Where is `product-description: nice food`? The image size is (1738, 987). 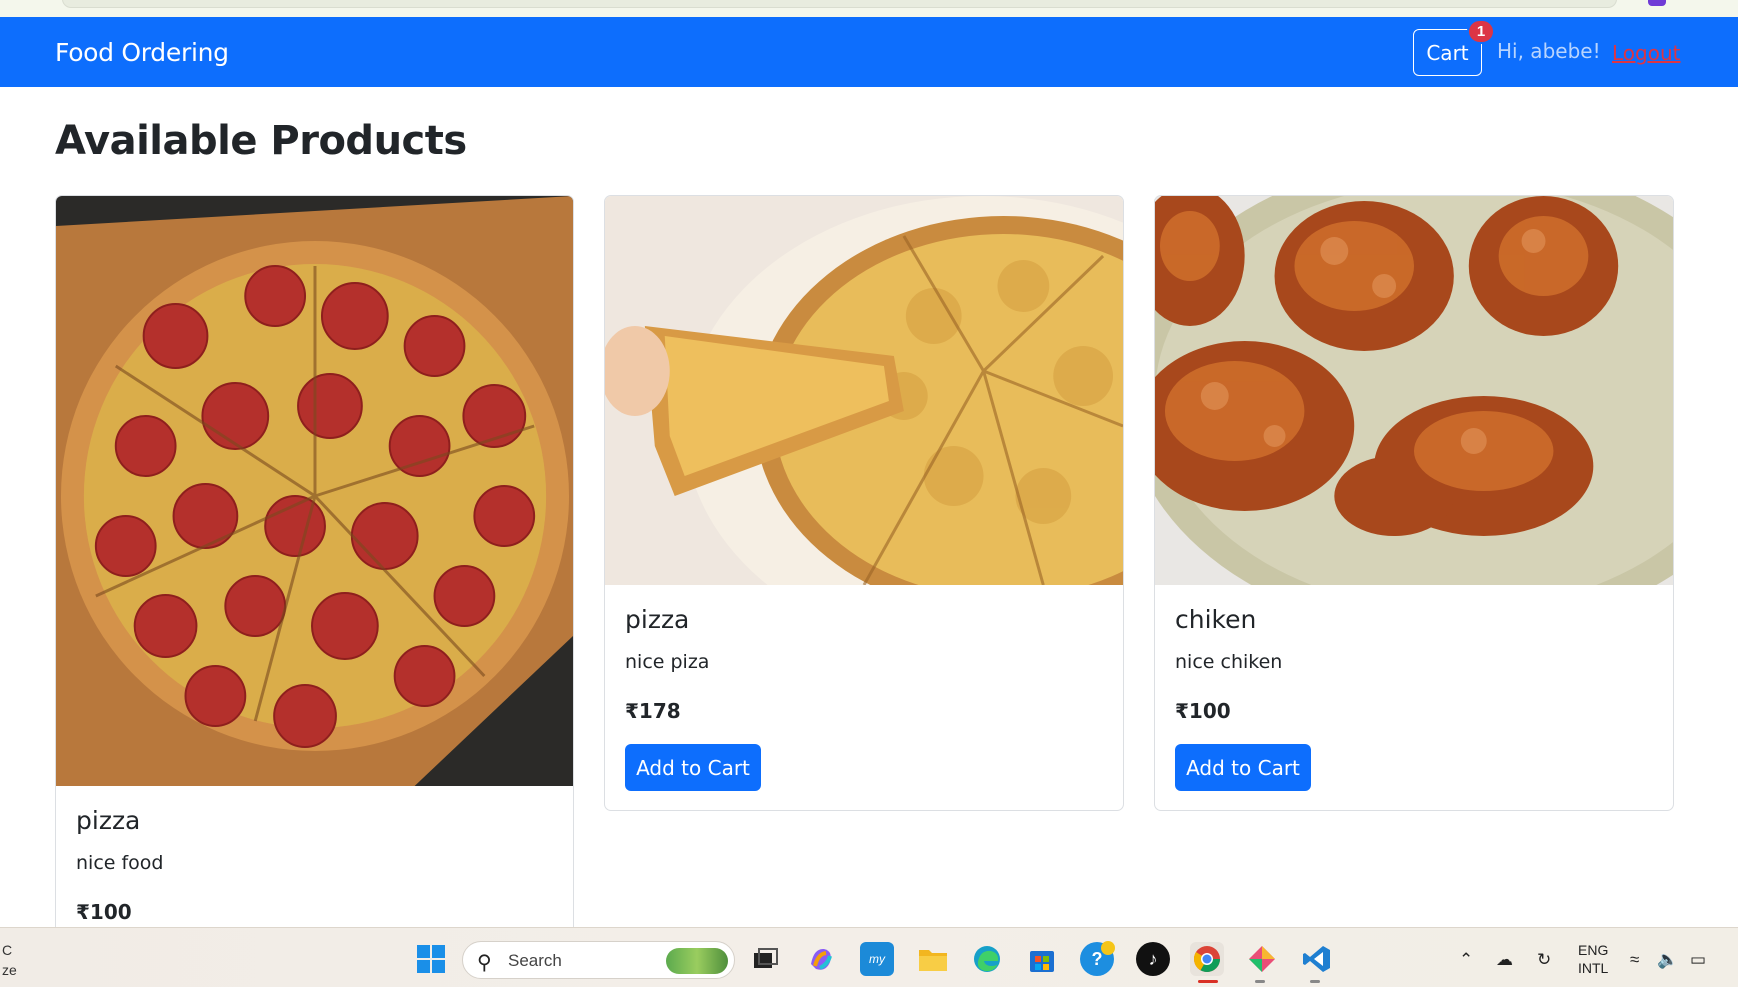 product-description: nice food is located at coordinates (120, 863).